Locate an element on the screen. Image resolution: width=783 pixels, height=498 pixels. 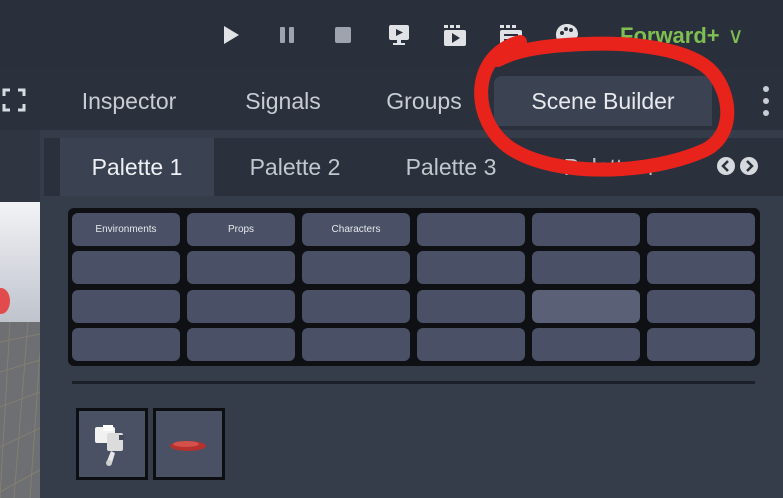
palette-tab-bar: Palette 1 Palette 2 Palette 3 Palette 4 is located at coordinates (413, 167).